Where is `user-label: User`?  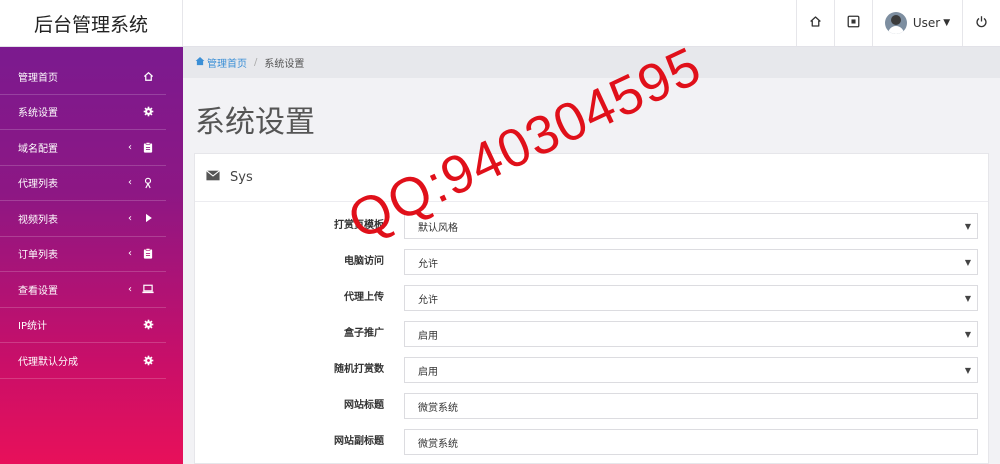
user-label: User is located at coordinates (926, 23).